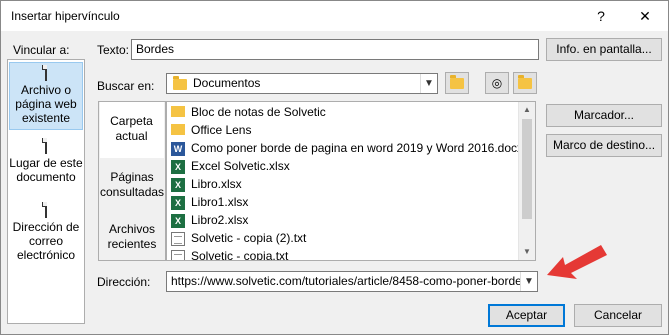 This screenshot has width=669, height=335. What do you see at coordinates (46, 146) in the screenshot?
I see `document-place-icon` at bounding box center [46, 146].